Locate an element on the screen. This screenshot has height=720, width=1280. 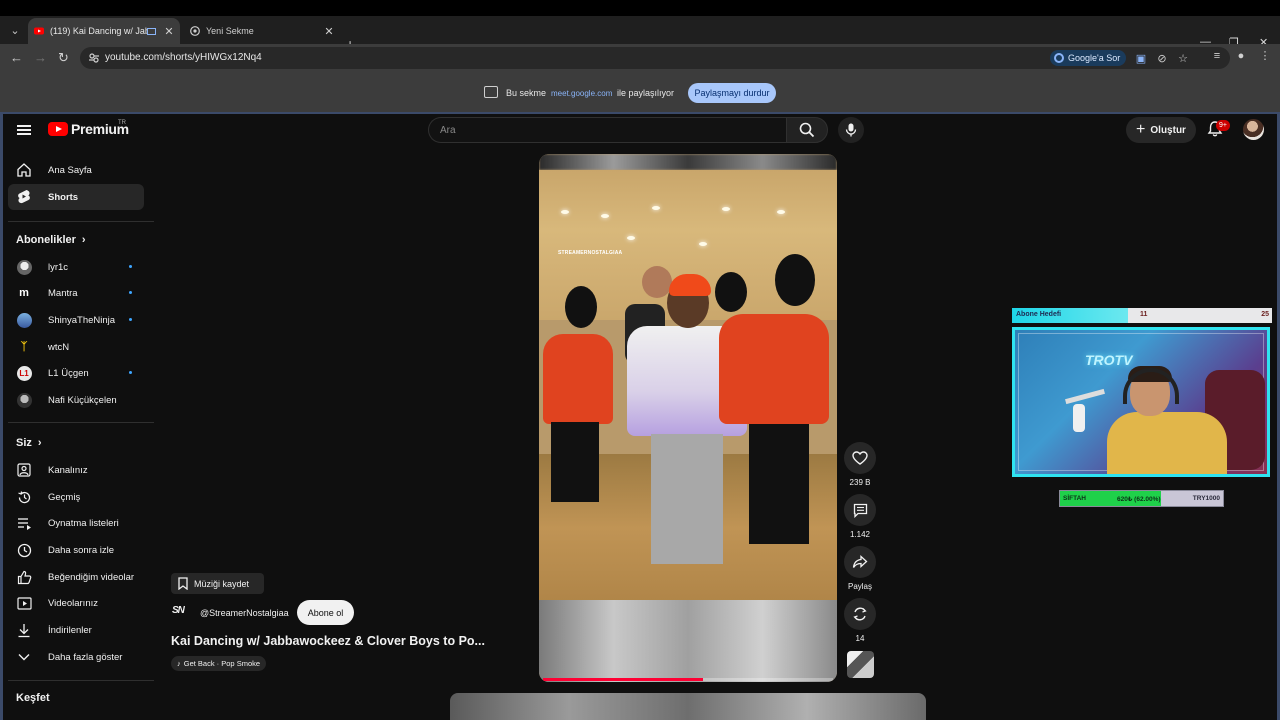
chevron-down-icon is located at coordinates (24, 657).